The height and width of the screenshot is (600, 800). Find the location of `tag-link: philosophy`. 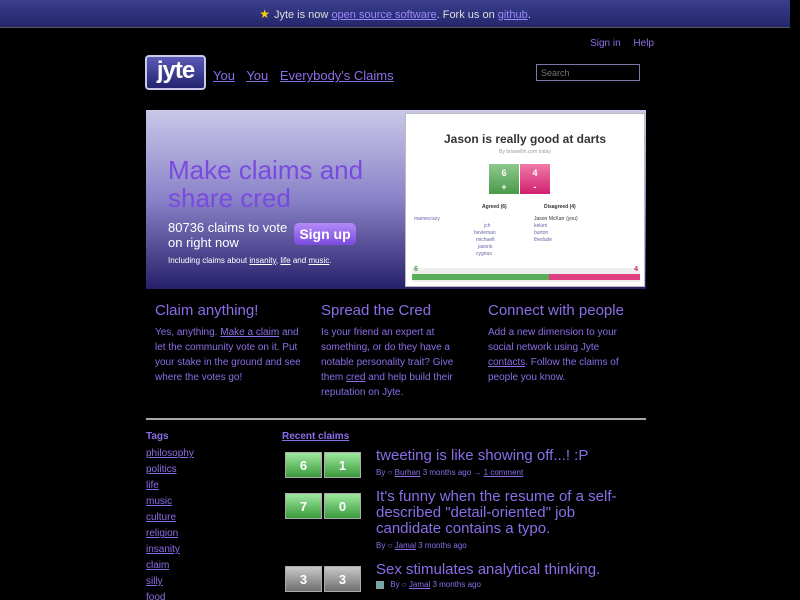

tag-link: philosophy is located at coordinates (170, 454).